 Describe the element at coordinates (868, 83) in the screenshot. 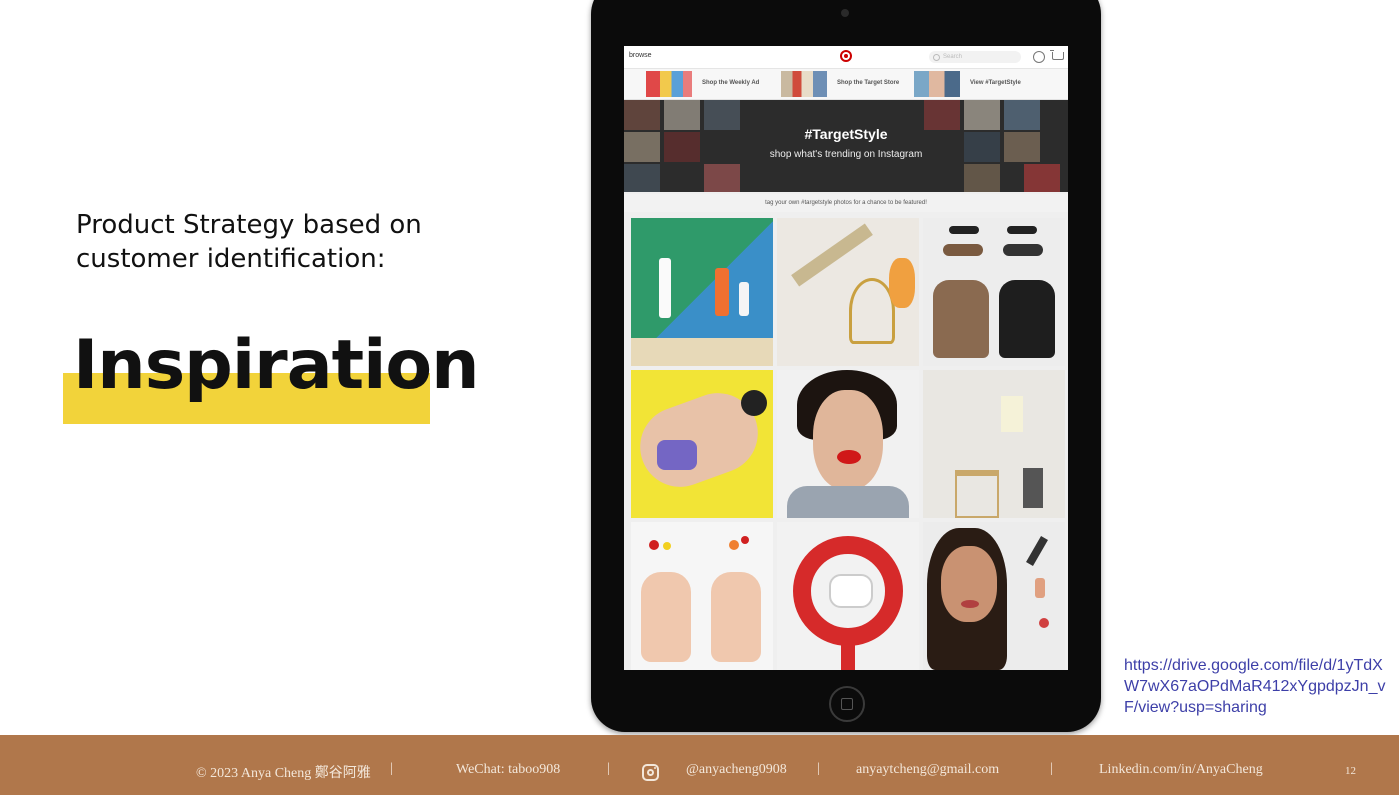

I see `promo-label: Shop the Target Store` at that location.